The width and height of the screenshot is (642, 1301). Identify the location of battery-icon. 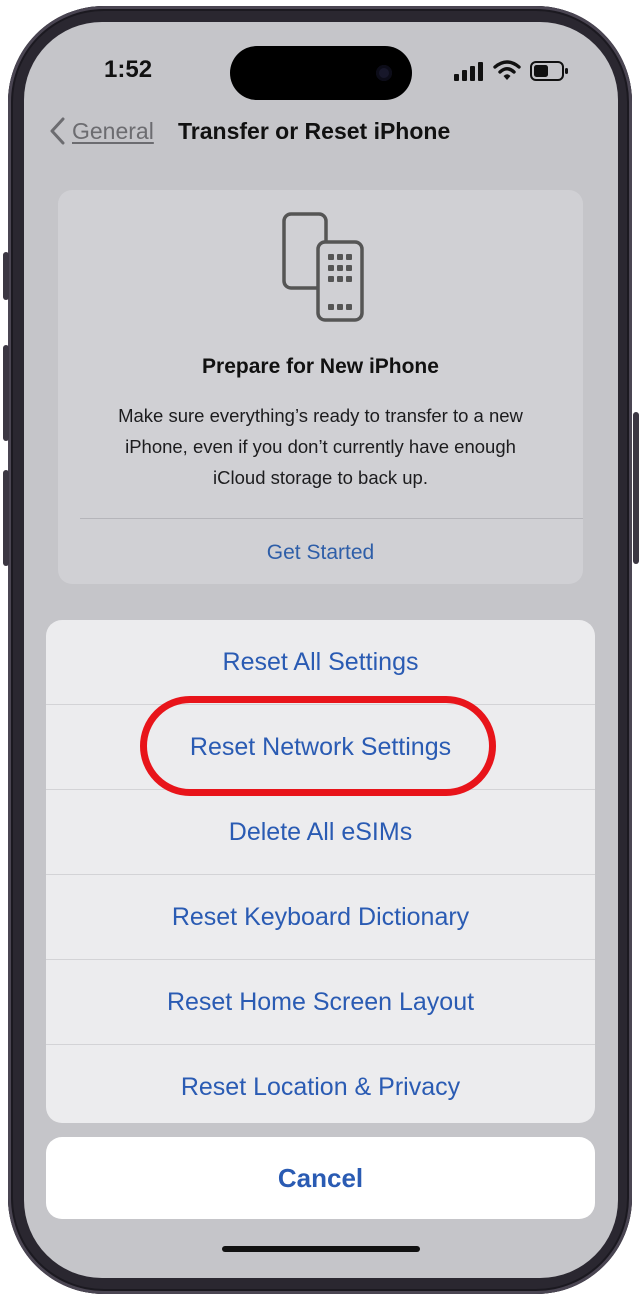
(549, 70).